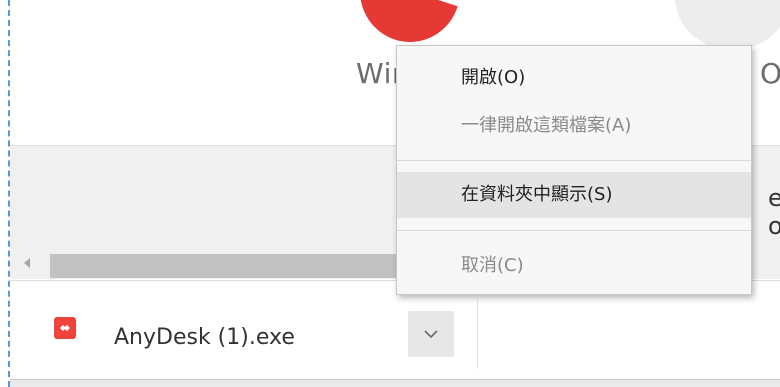 This screenshot has height=387, width=780. Describe the element at coordinates (492, 265) in the screenshot. I see `menu-item-cancel: 取消(C)` at that location.